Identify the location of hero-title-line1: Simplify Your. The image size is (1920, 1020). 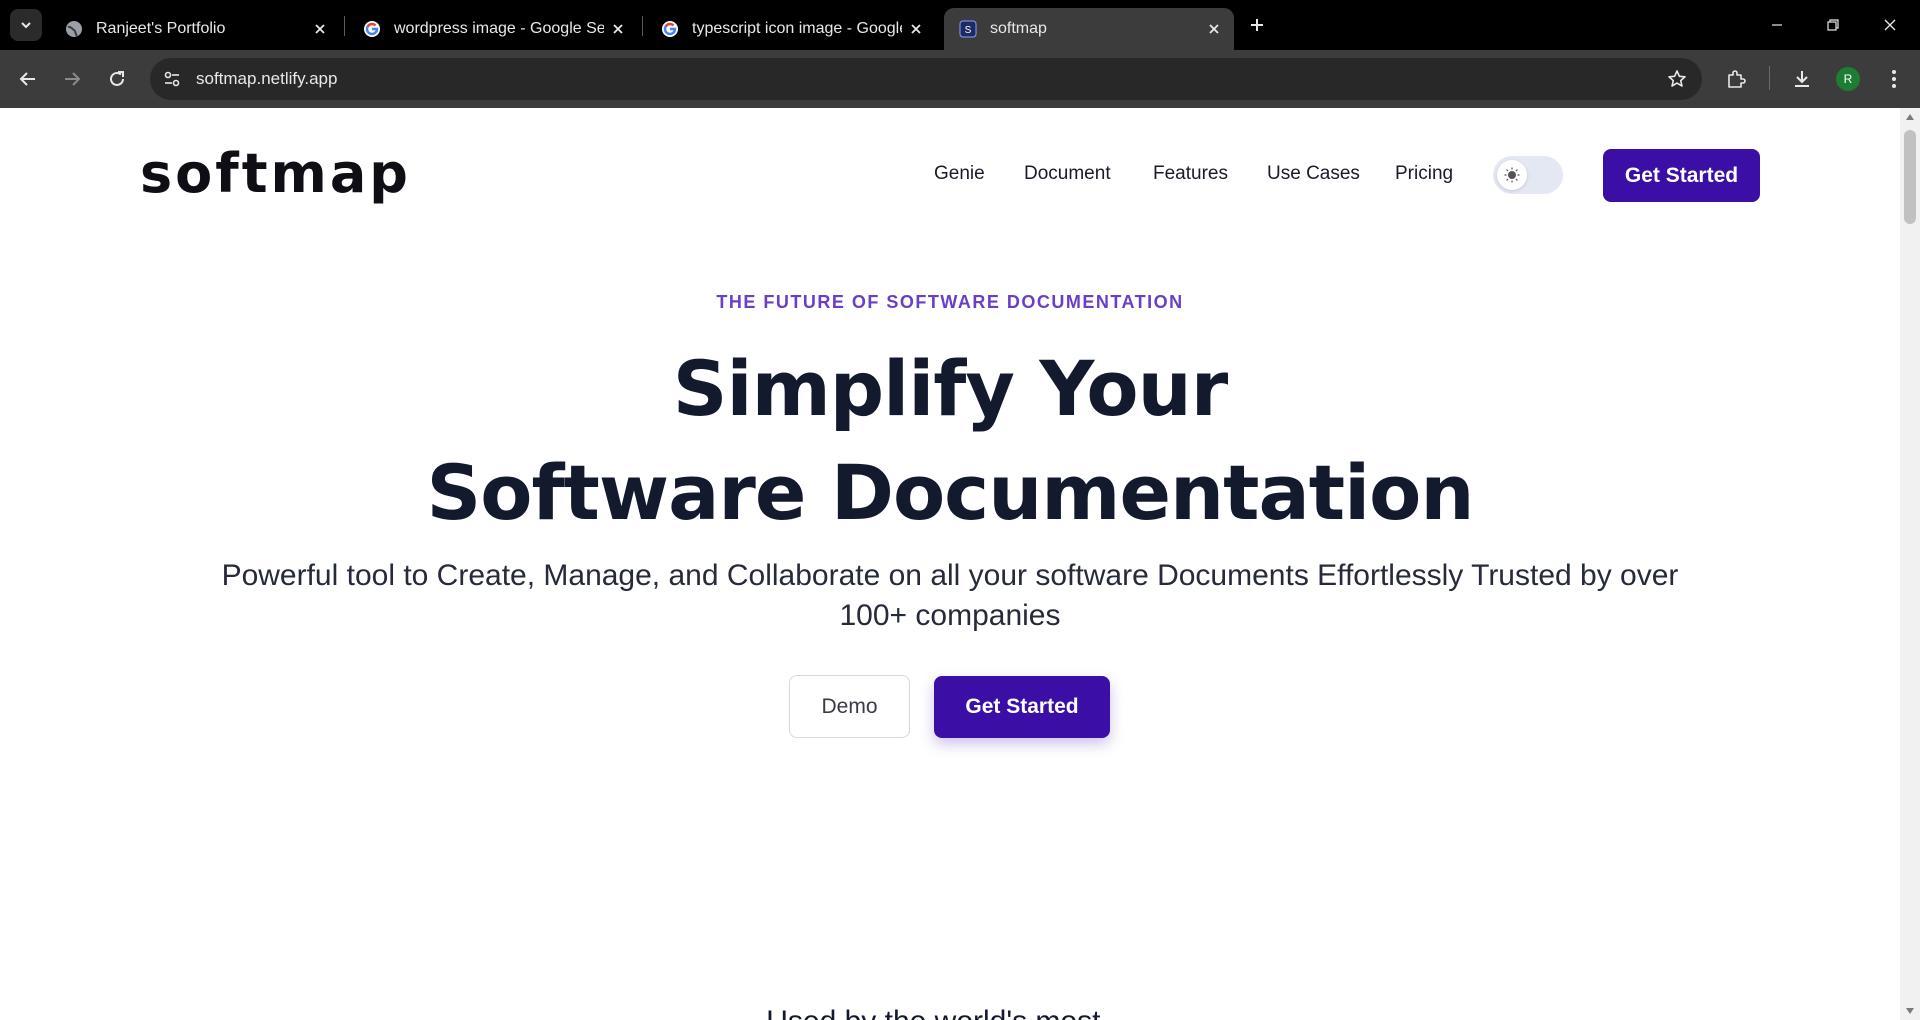
(950, 388).